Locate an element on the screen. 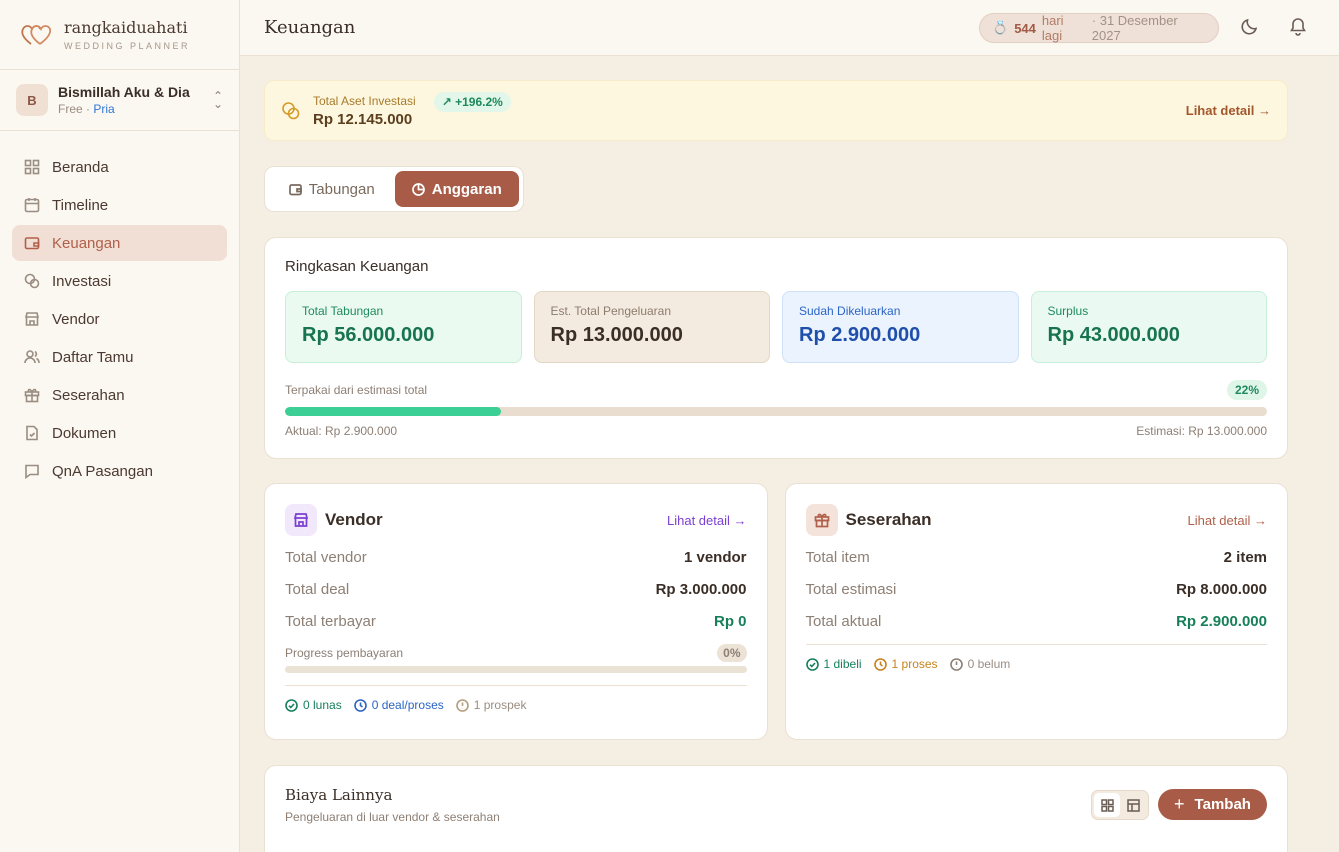 This screenshot has width=1339, height=852. grid-icon is located at coordinates (1107, 805).